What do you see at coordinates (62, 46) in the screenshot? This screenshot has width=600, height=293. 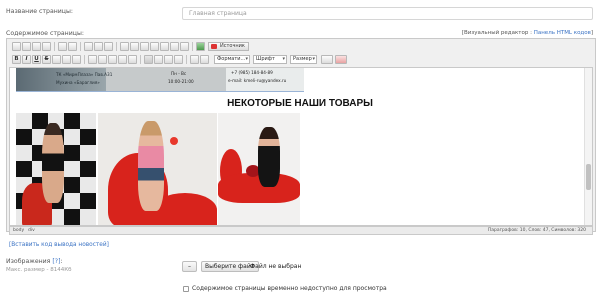 I see `paste-text-icon` at bounding box center [62, 46].